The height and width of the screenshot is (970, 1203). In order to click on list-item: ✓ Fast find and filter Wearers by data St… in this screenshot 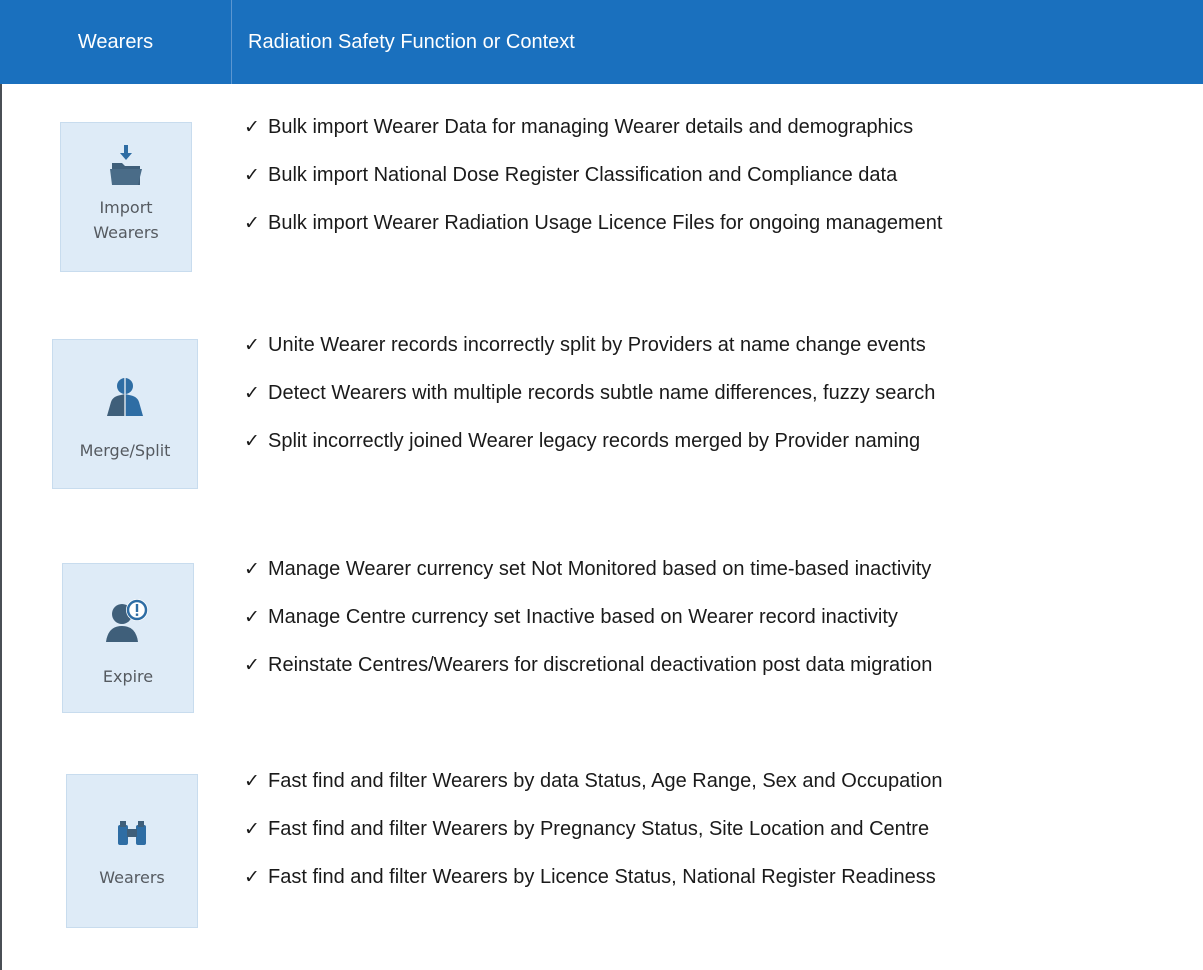, I will do `click(593, 781)`.